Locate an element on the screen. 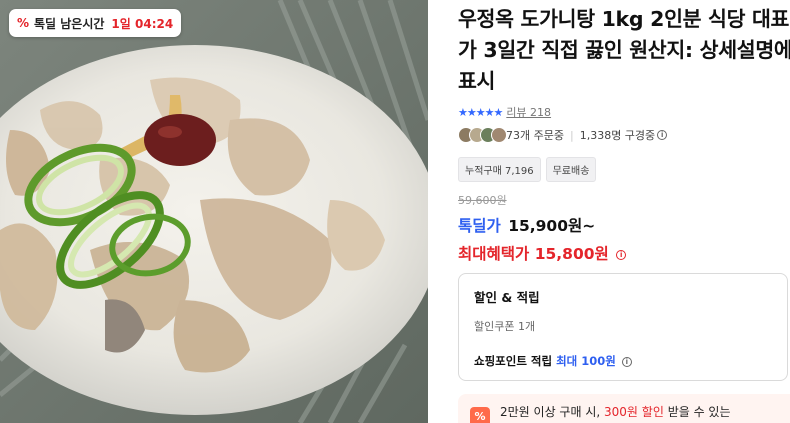 The image size is (790, 423). deal-timer-badge: % 톡딜 남은시간 1일 04:24 is located at coordinates (95, 23).